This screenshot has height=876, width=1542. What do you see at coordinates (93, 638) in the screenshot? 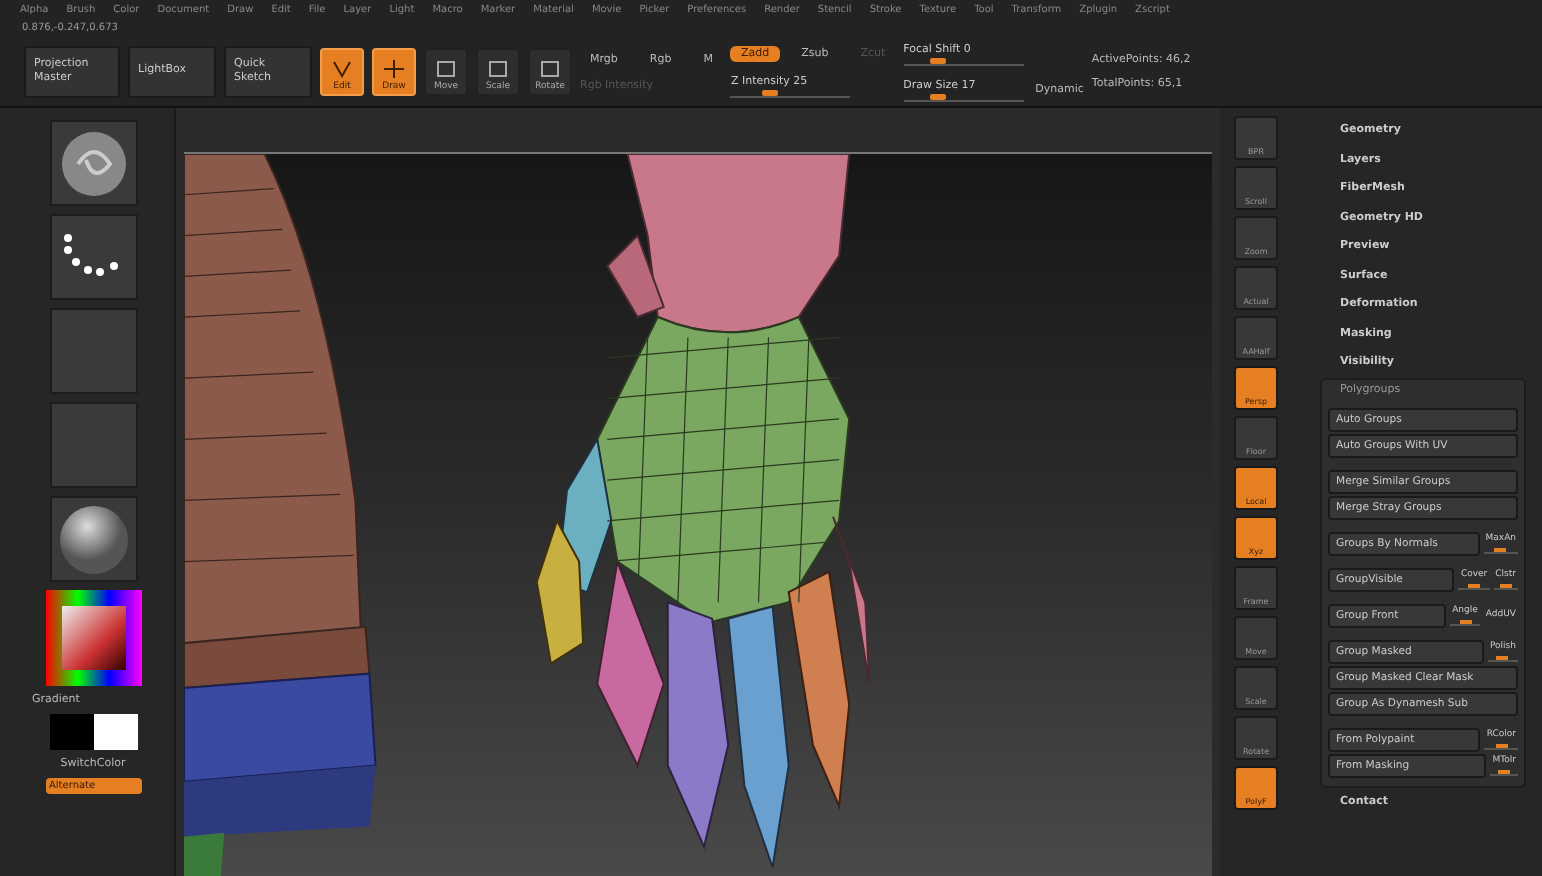
I see `color-picker` at bounding box center [93, 638].